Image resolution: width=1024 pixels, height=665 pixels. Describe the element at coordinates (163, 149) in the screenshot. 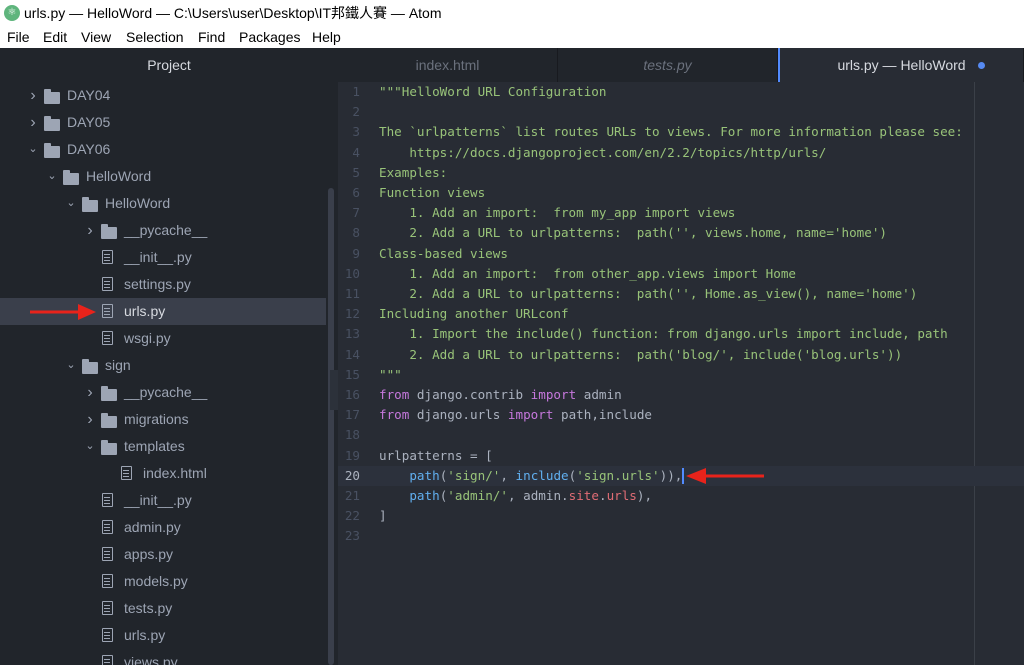

I see `tree-folder: ⌄ DAY06` at that location.